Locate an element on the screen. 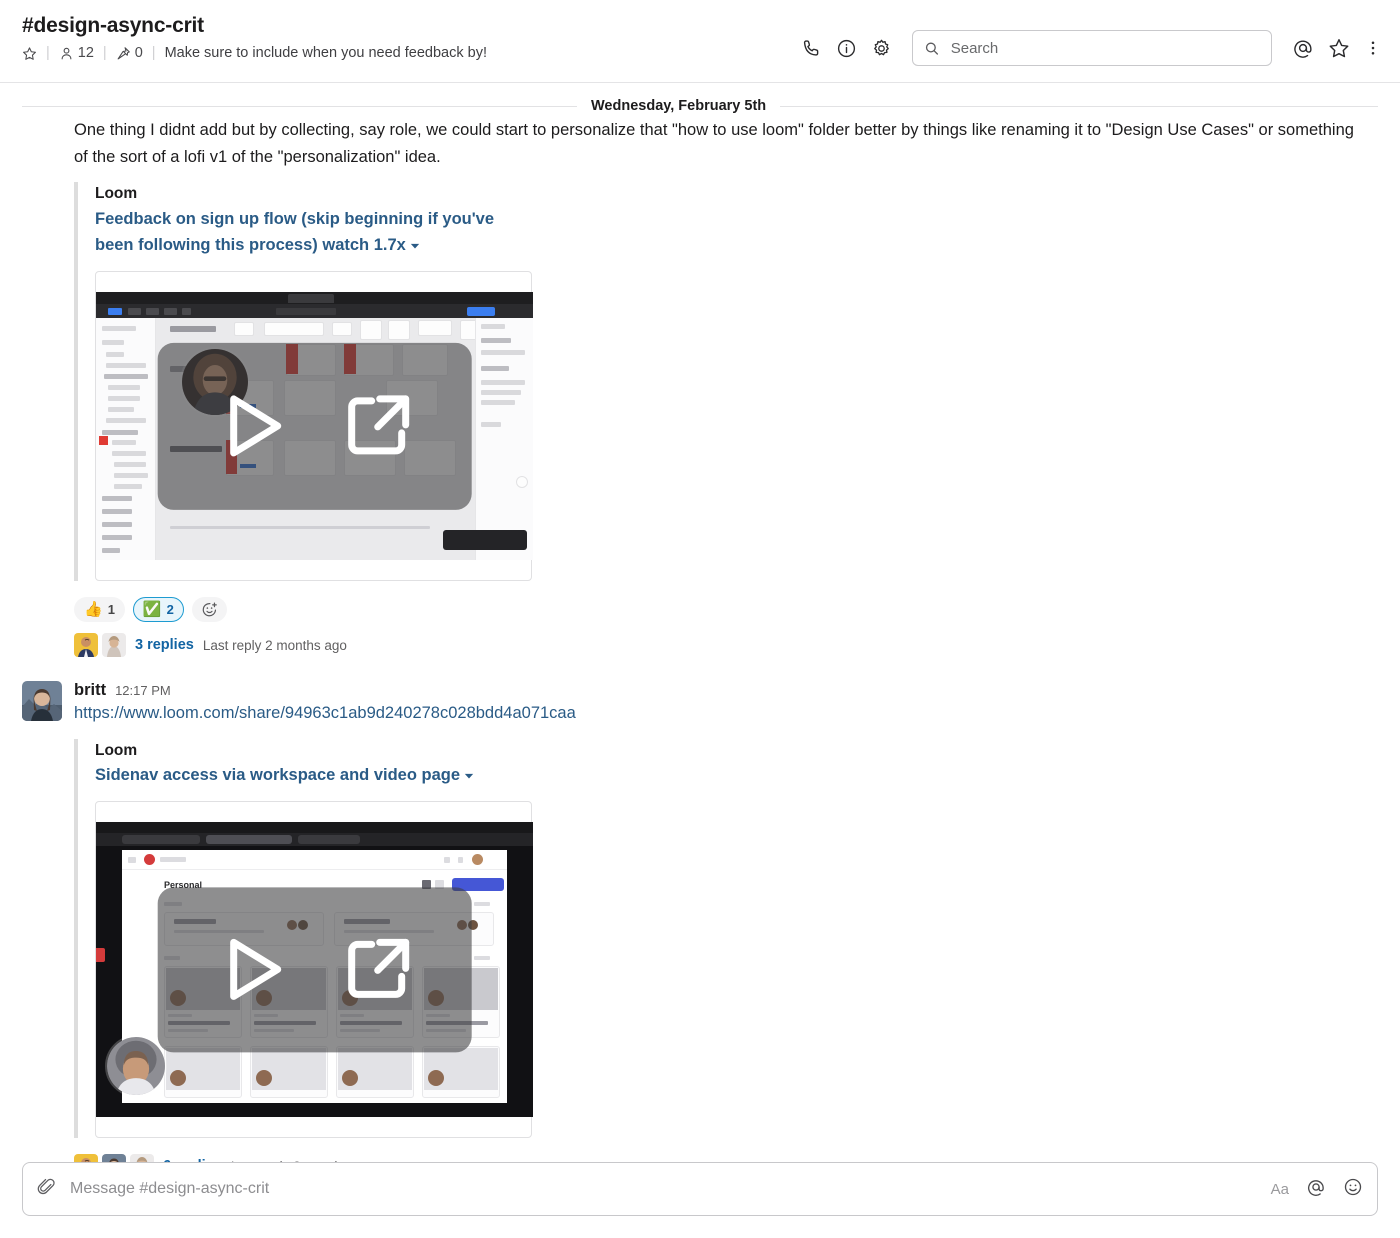 Image resolution: width=1400 pixels, height=1238 pixels. message-author: britt is located at coordinates (90, 690).